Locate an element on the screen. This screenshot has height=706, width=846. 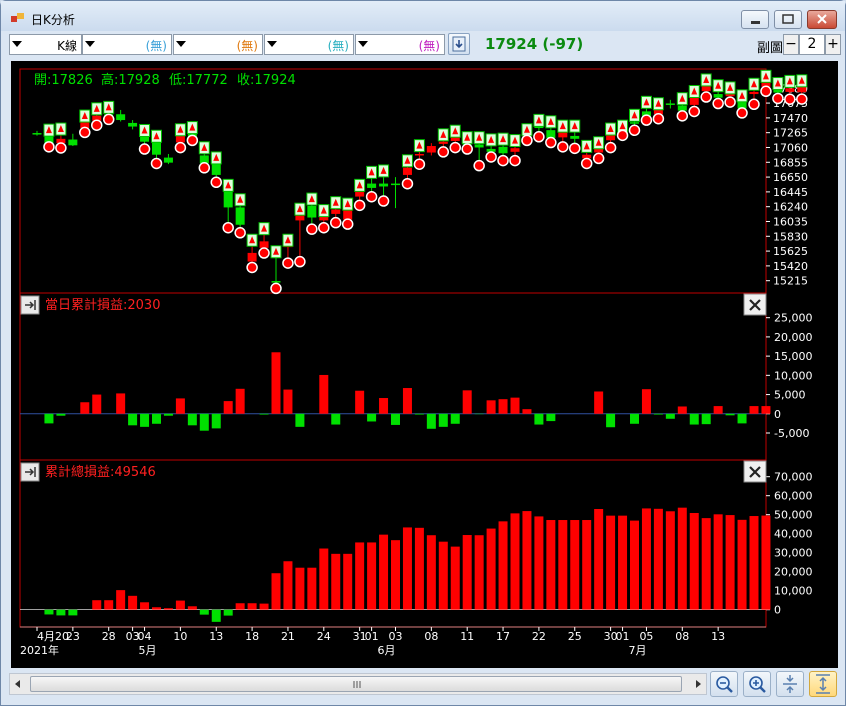
indicator-select-1: (無) is located at coordinates (127, 44).